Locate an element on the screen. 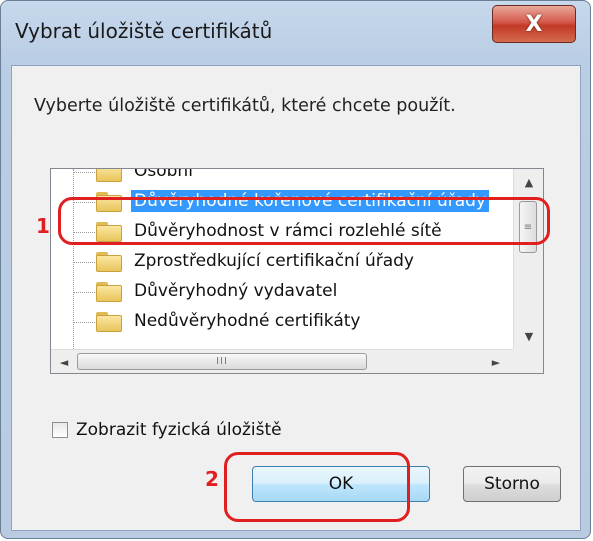  annotation-number-2: 2 is located at coordinates (212, 479).